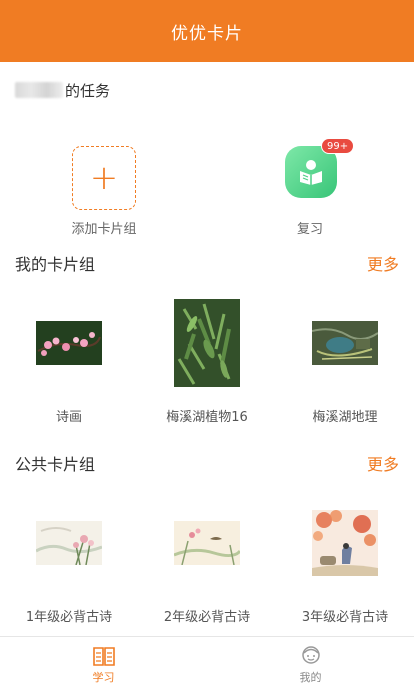 Image resolution: width=414 pixels, height=692 pixels. What do you see at coordinates (88, 90) in the screenshot?
I see `task-heading-label: 的任务` at bounding box center [88, 90].